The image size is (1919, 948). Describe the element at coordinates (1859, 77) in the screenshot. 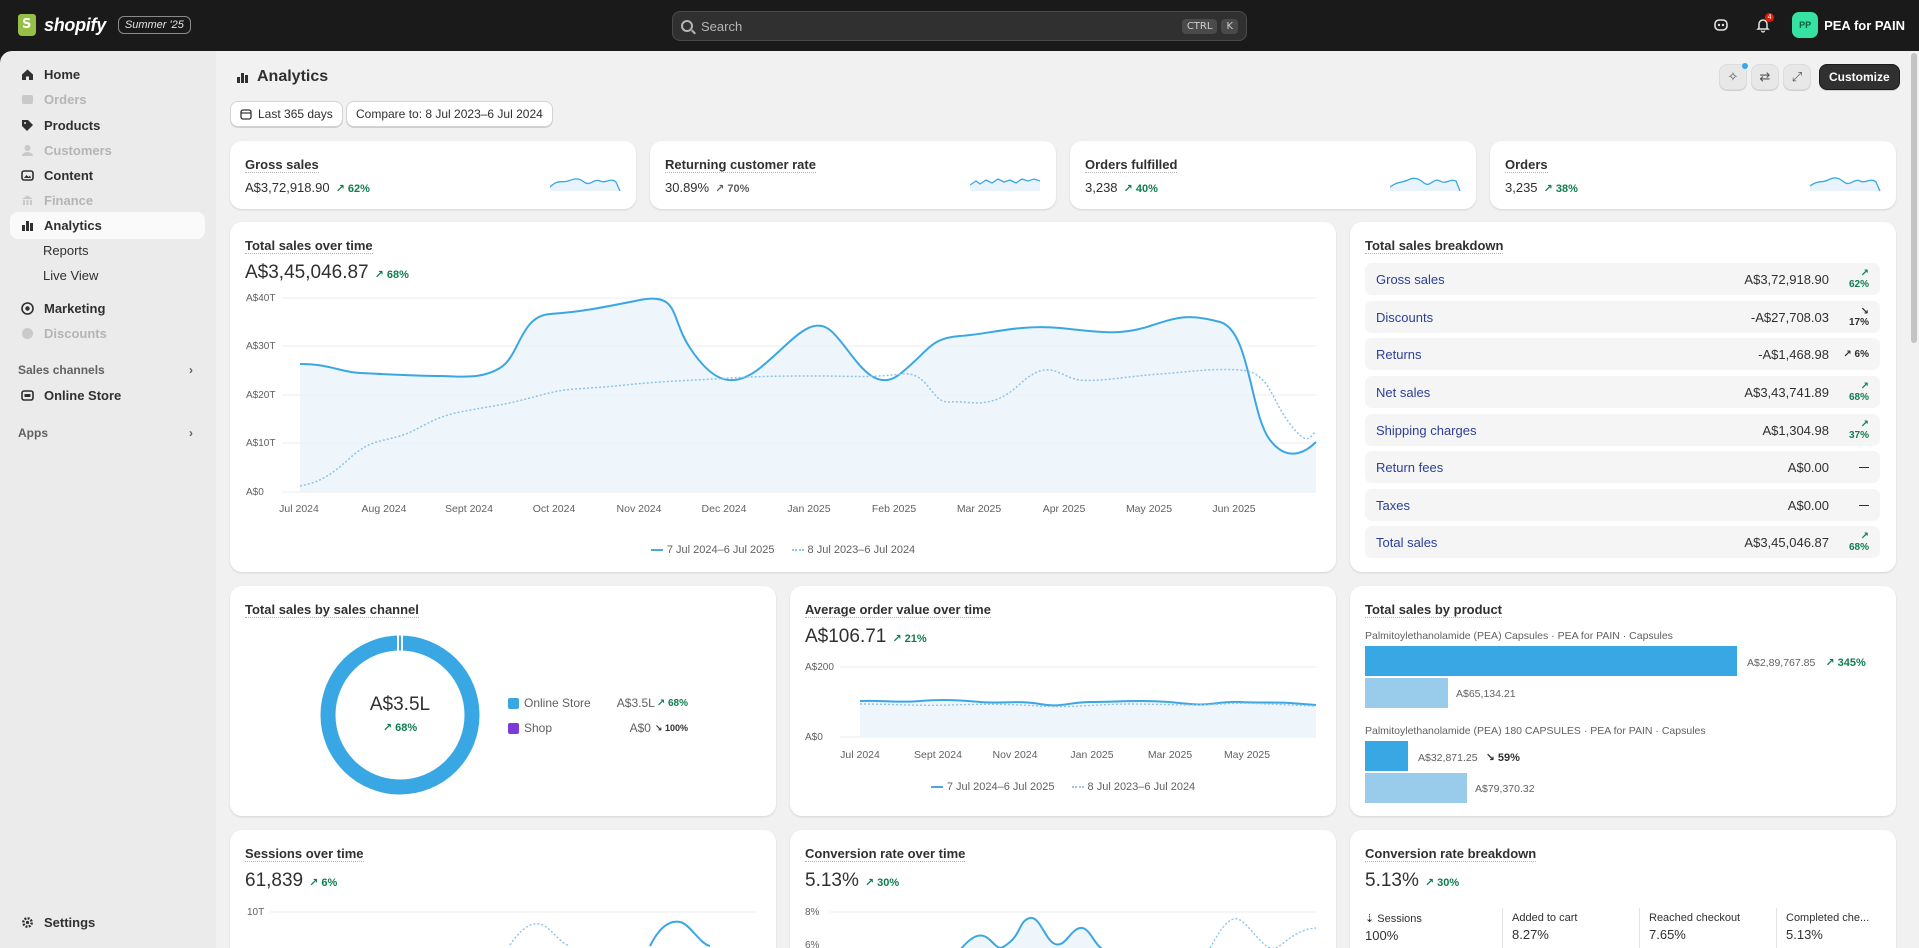

I see `customize-button: Customize` at that location.